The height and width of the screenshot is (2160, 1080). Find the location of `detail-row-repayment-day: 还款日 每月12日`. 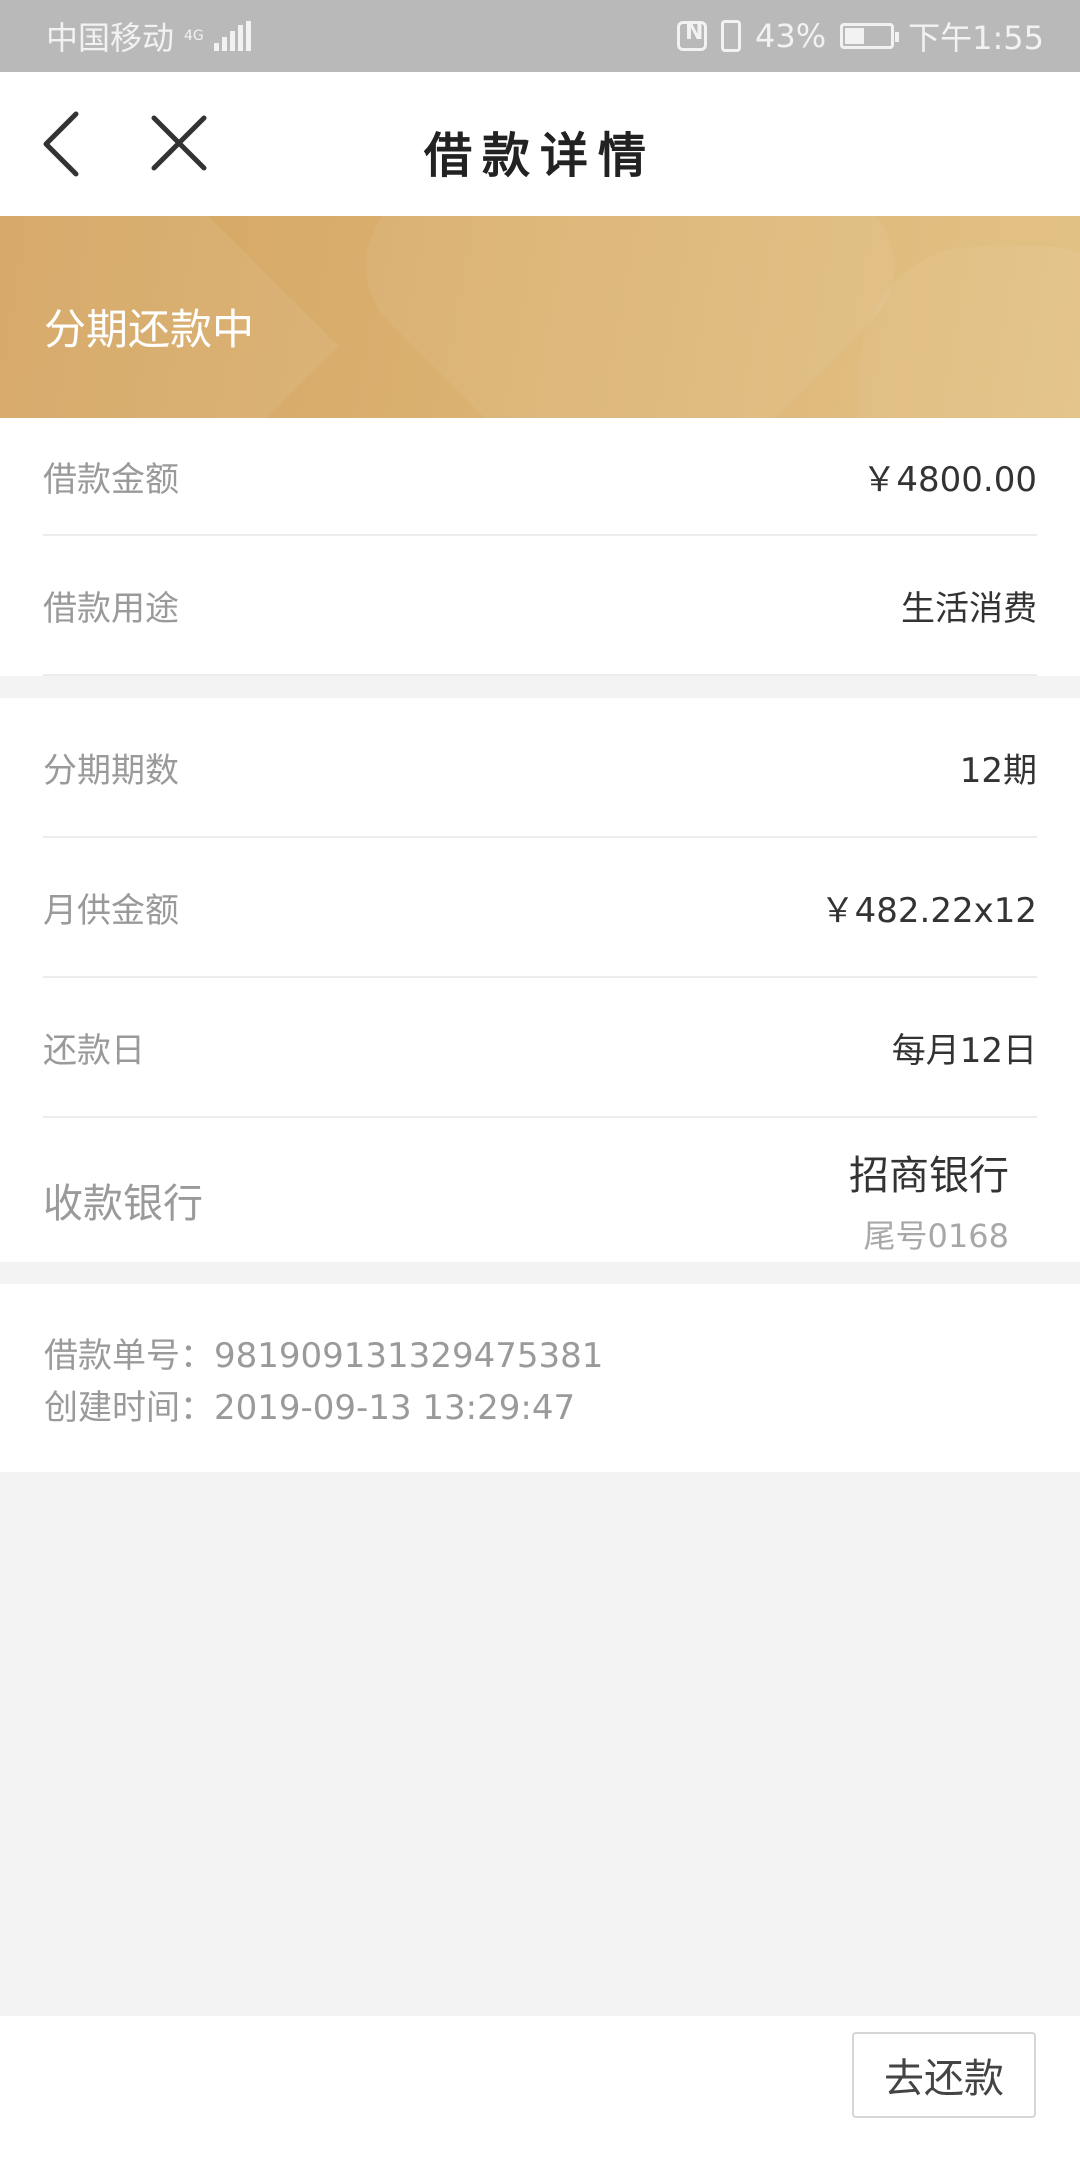

detail-row-repayment-day: 还款日 每月12日 is located at coordinates (540, 1048).